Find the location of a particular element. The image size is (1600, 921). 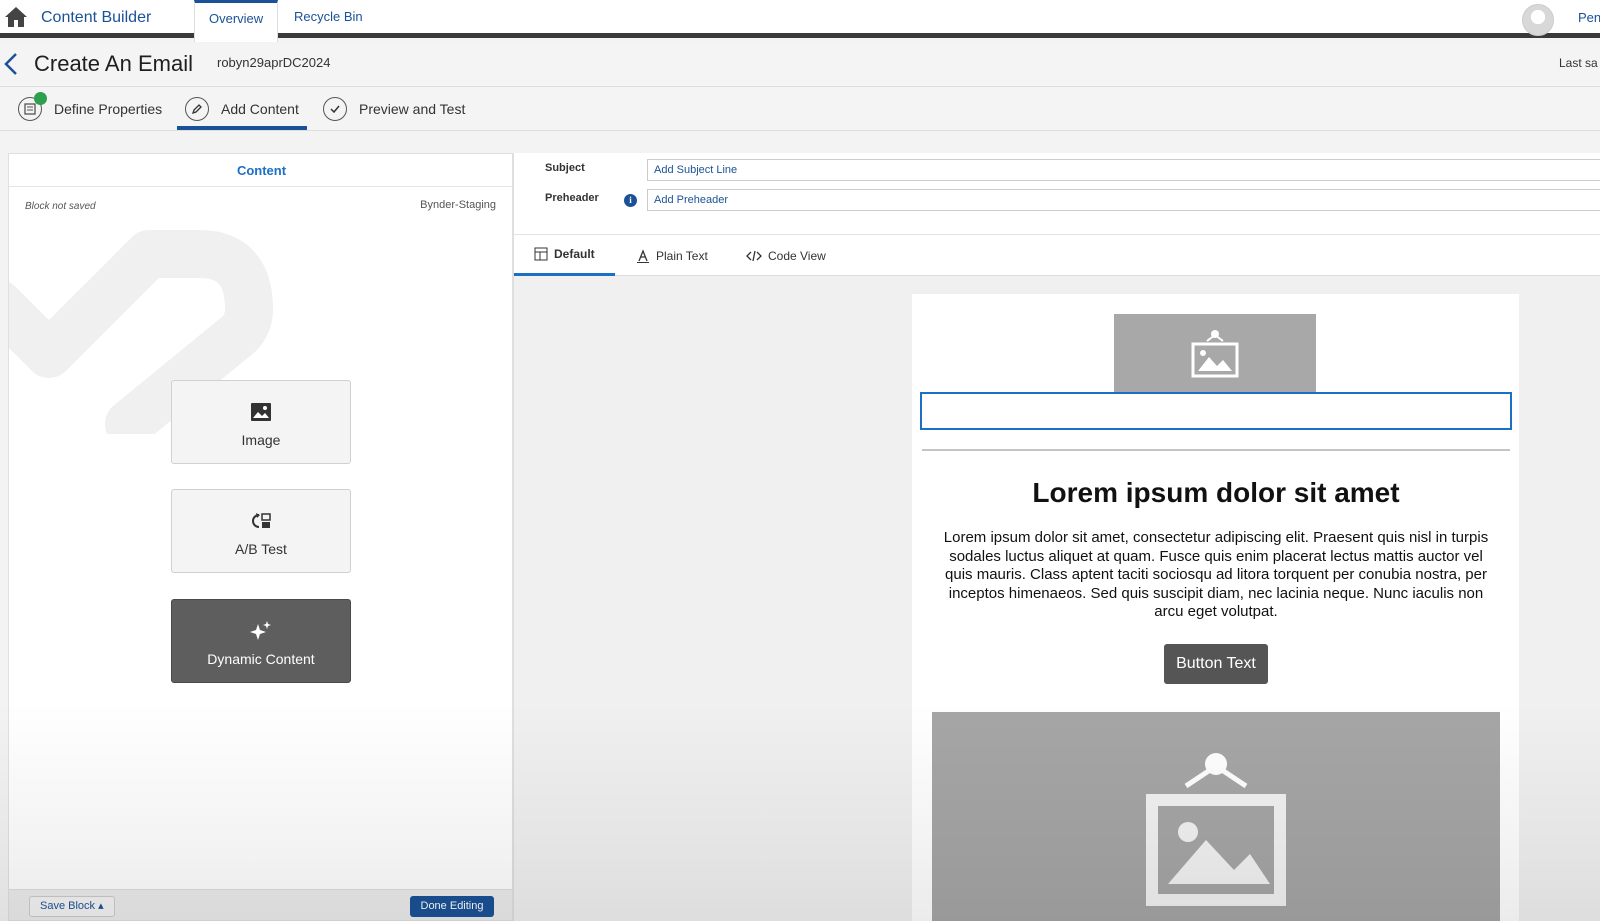

block-source: Bynder-Staging is located at coordinates (458, 205).